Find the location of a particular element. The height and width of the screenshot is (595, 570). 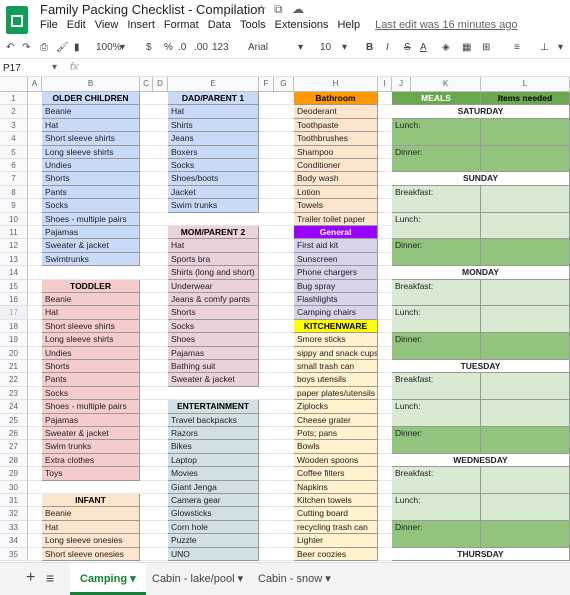

folder-move-icon: ⧉ is located at coordinates (278, 9).